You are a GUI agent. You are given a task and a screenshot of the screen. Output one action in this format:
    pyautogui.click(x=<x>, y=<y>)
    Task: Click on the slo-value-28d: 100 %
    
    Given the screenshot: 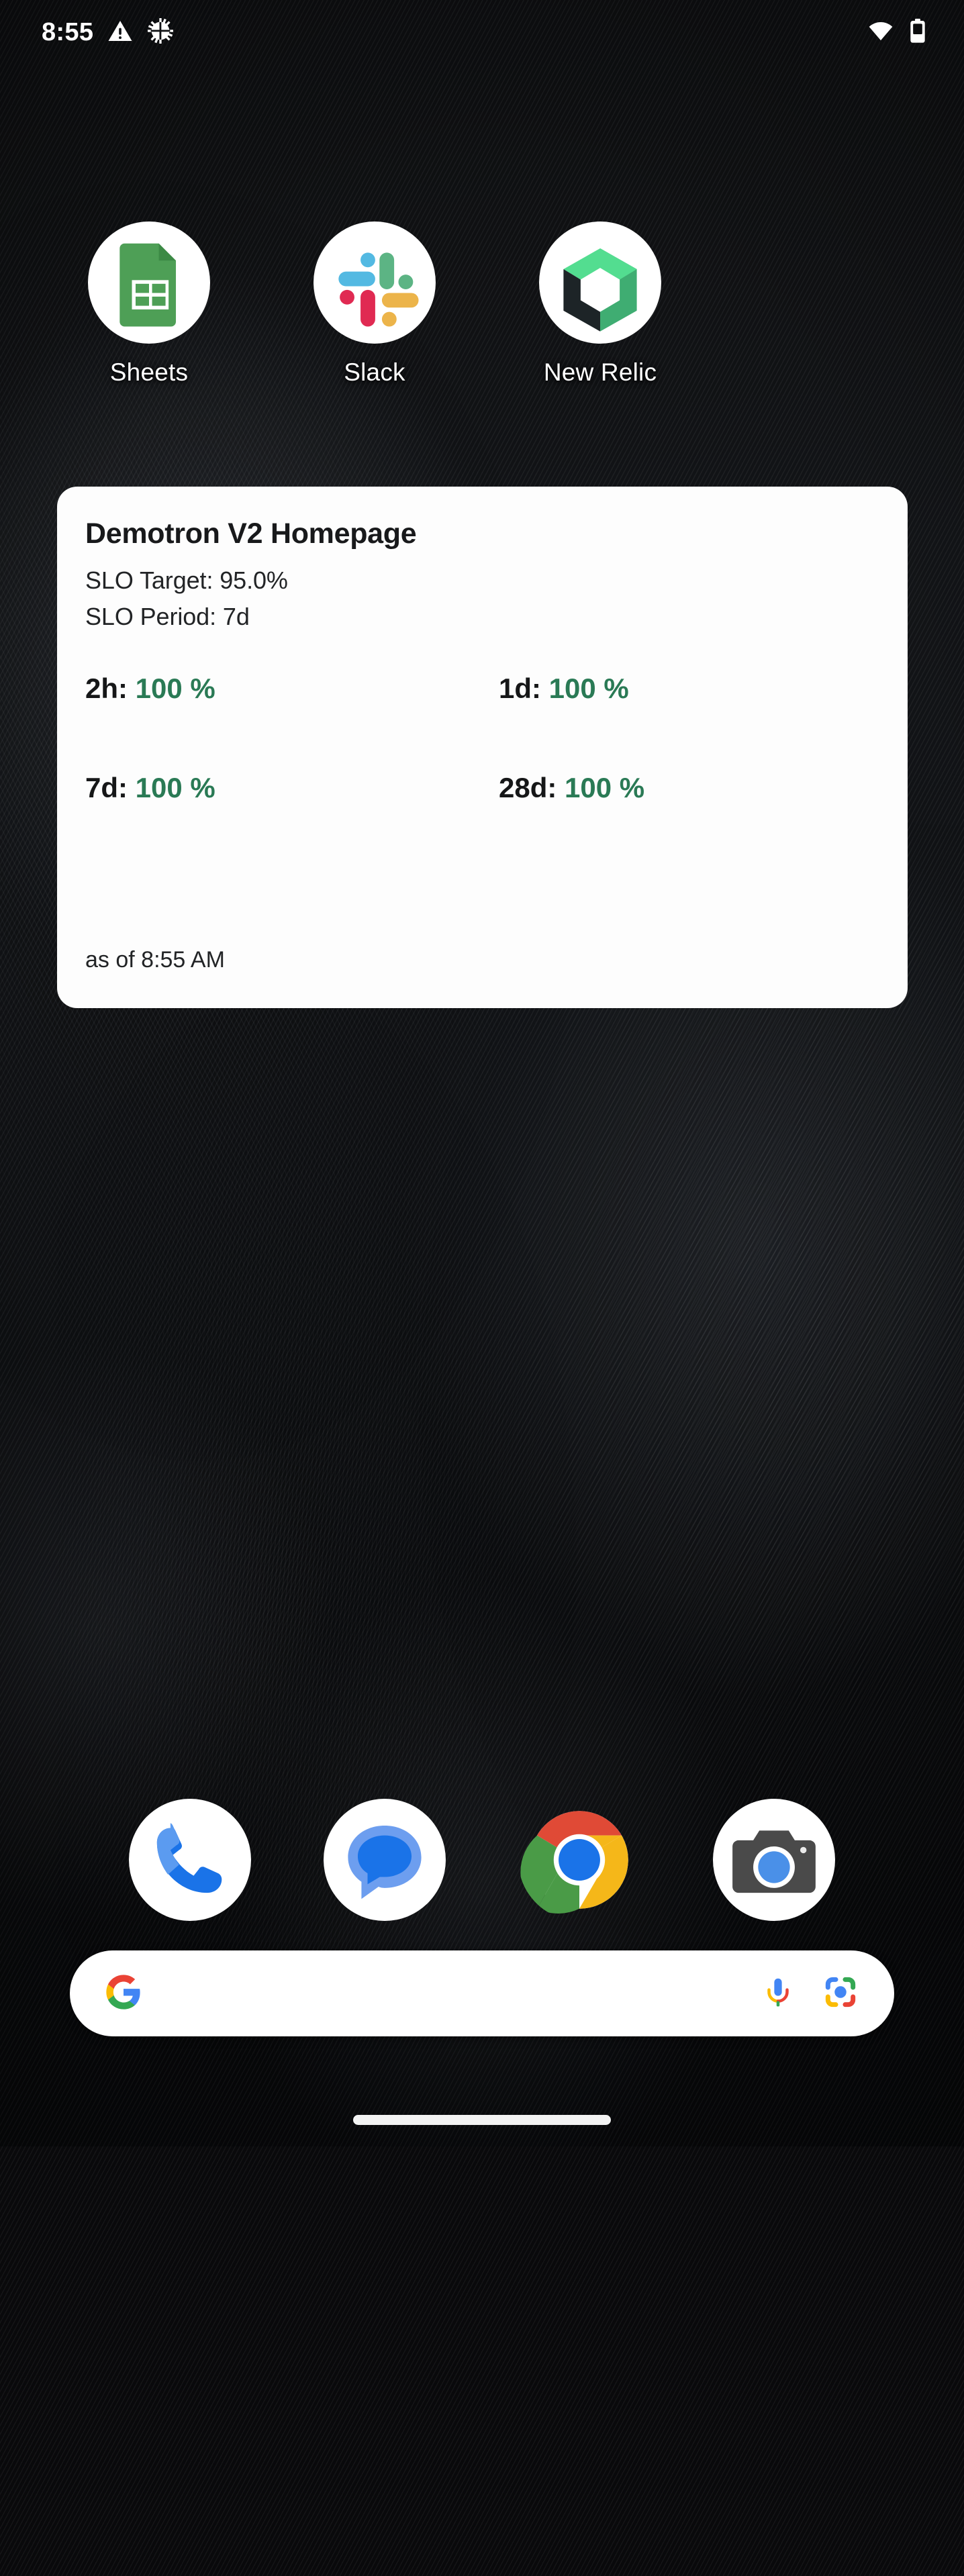 What is the action you would take?
    pyautogui.click(x=605, y=787)
    